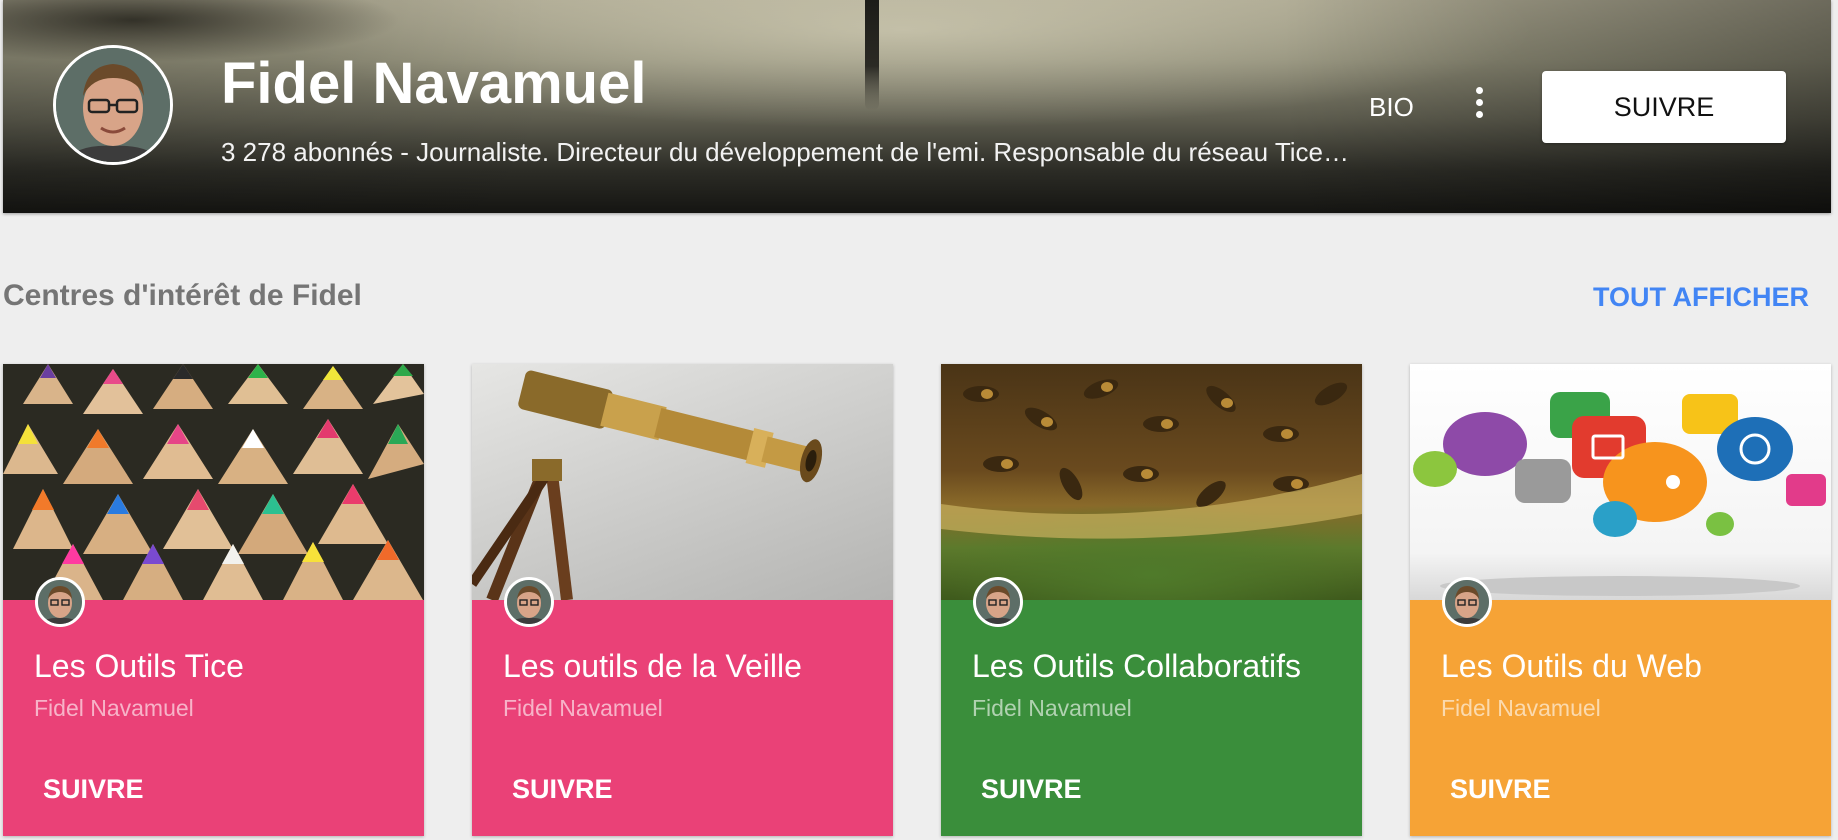 This screenshot has width=1838, height=840. I want to click on card-body: Les Outils du Web Fidel Navamuel SUIVRE, so click(1620, 718).